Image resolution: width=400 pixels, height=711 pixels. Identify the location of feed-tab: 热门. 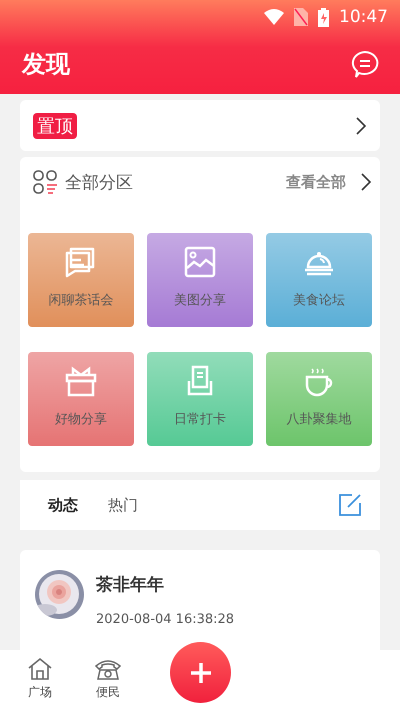
(123, 505).